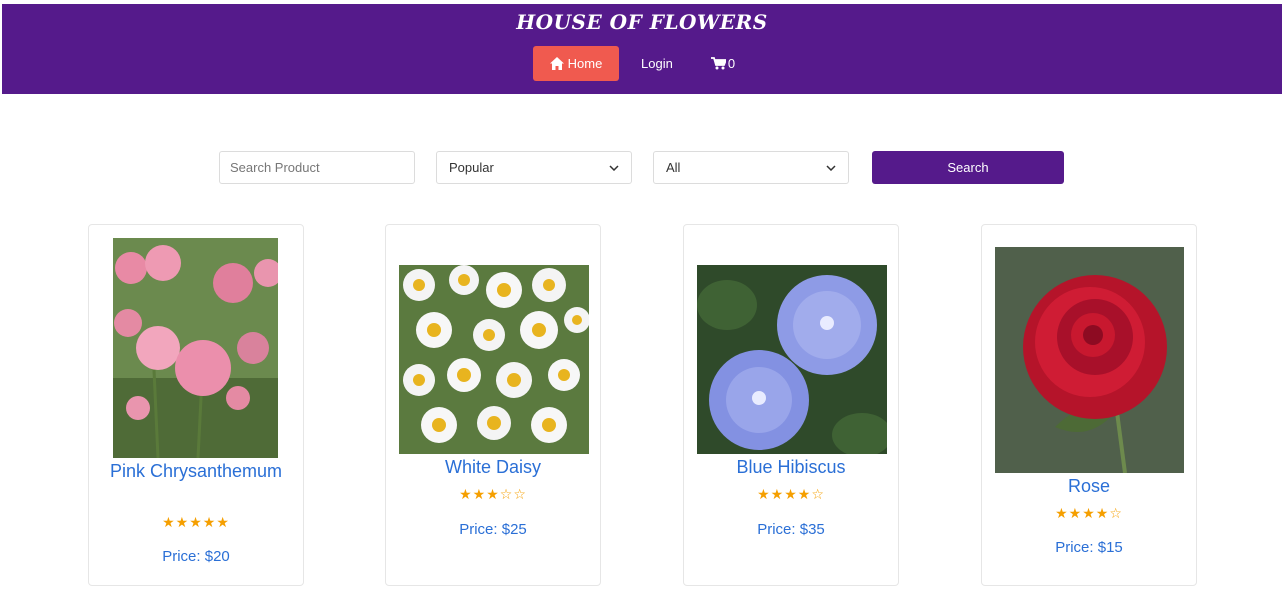 The width and height of the screenshot is (1284, 589). Describe the element at coordinates (1089, 547) in the screenshot. I see `product-price: Price: $15` at that location.